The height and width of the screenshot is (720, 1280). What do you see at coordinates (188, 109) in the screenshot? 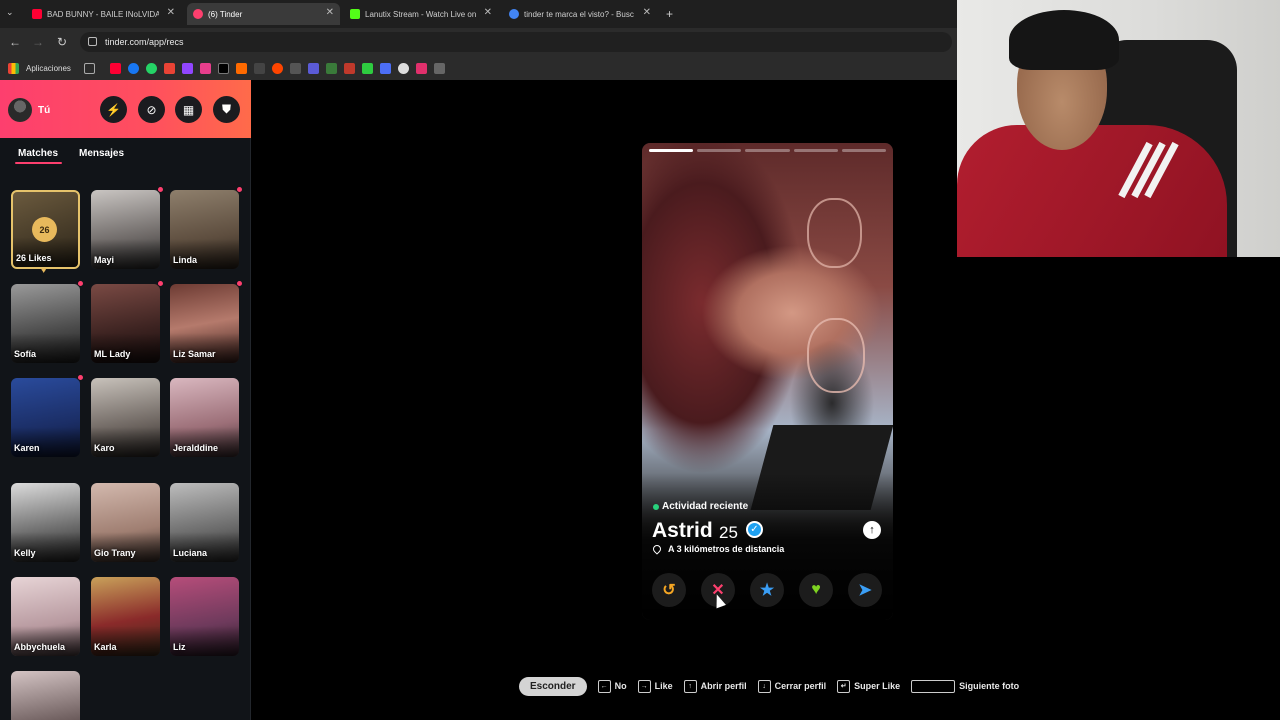
I see `briefcase-icon: ▦` at bounding box center [188, 109].